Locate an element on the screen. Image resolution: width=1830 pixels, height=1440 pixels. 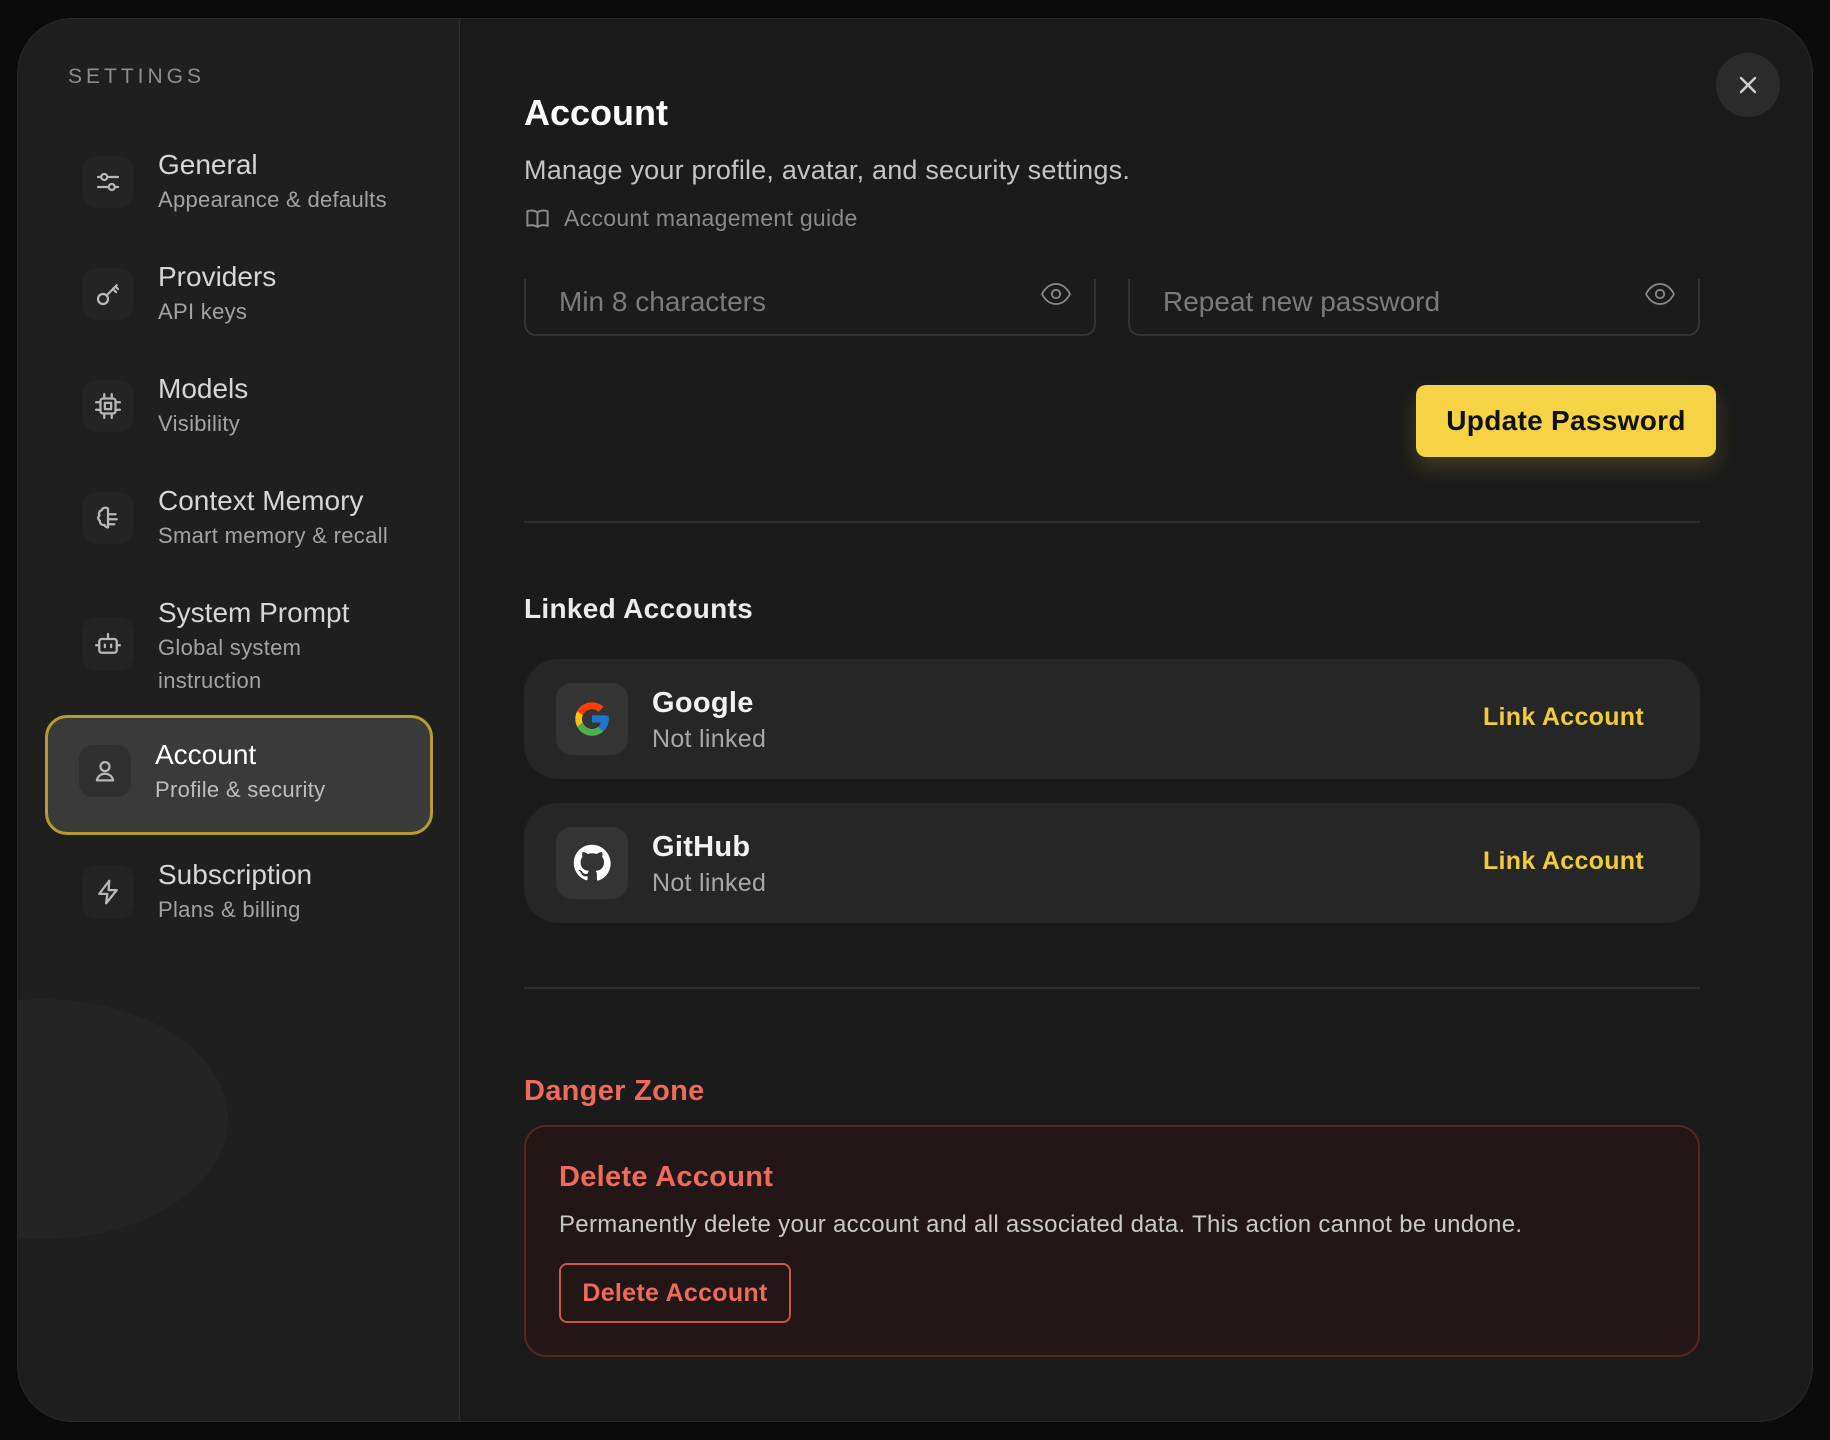
sidebar-item-providers: Providers API keys is located at coordinates (239, 293).